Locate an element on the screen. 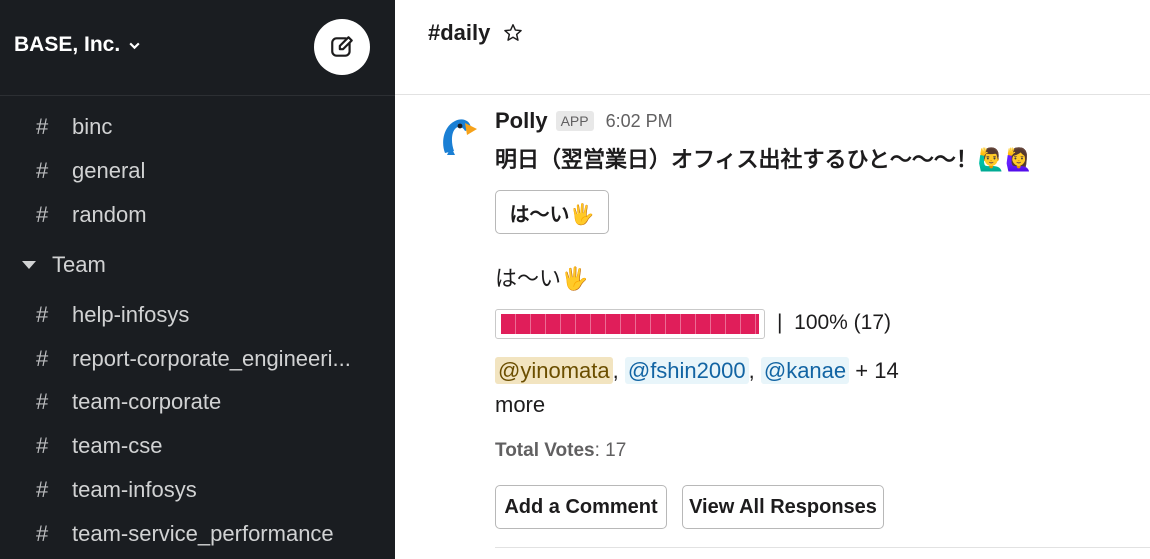 This screenshot has height=559, width=1150. sidebar-item-team-corporate: # team-corporate is located at coordinates (197, 402).